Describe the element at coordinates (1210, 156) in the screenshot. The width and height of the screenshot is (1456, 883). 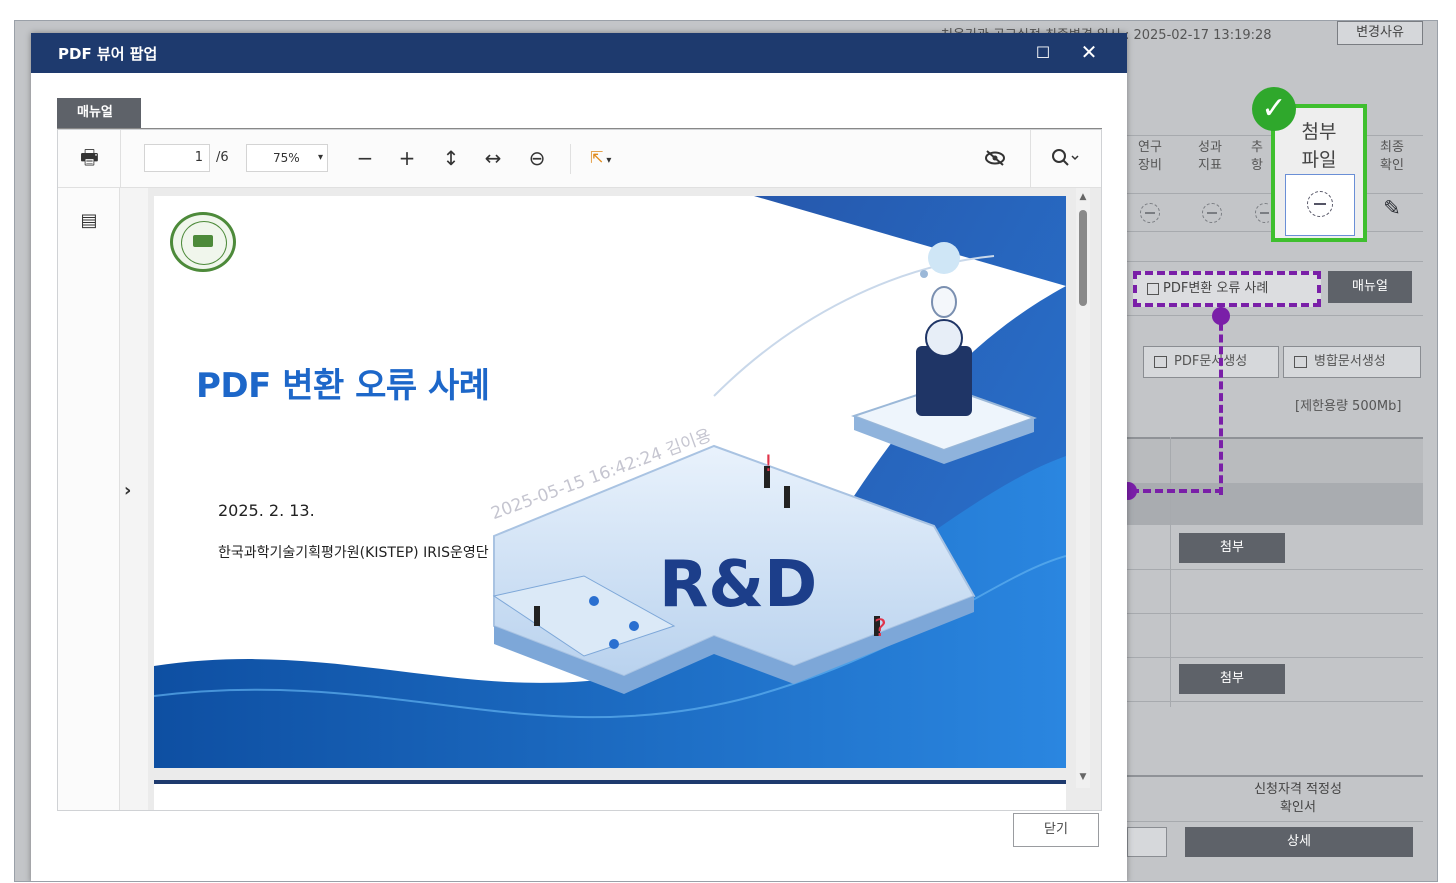
I see `column-header-performance-indicator: 성과 지표` at that location.